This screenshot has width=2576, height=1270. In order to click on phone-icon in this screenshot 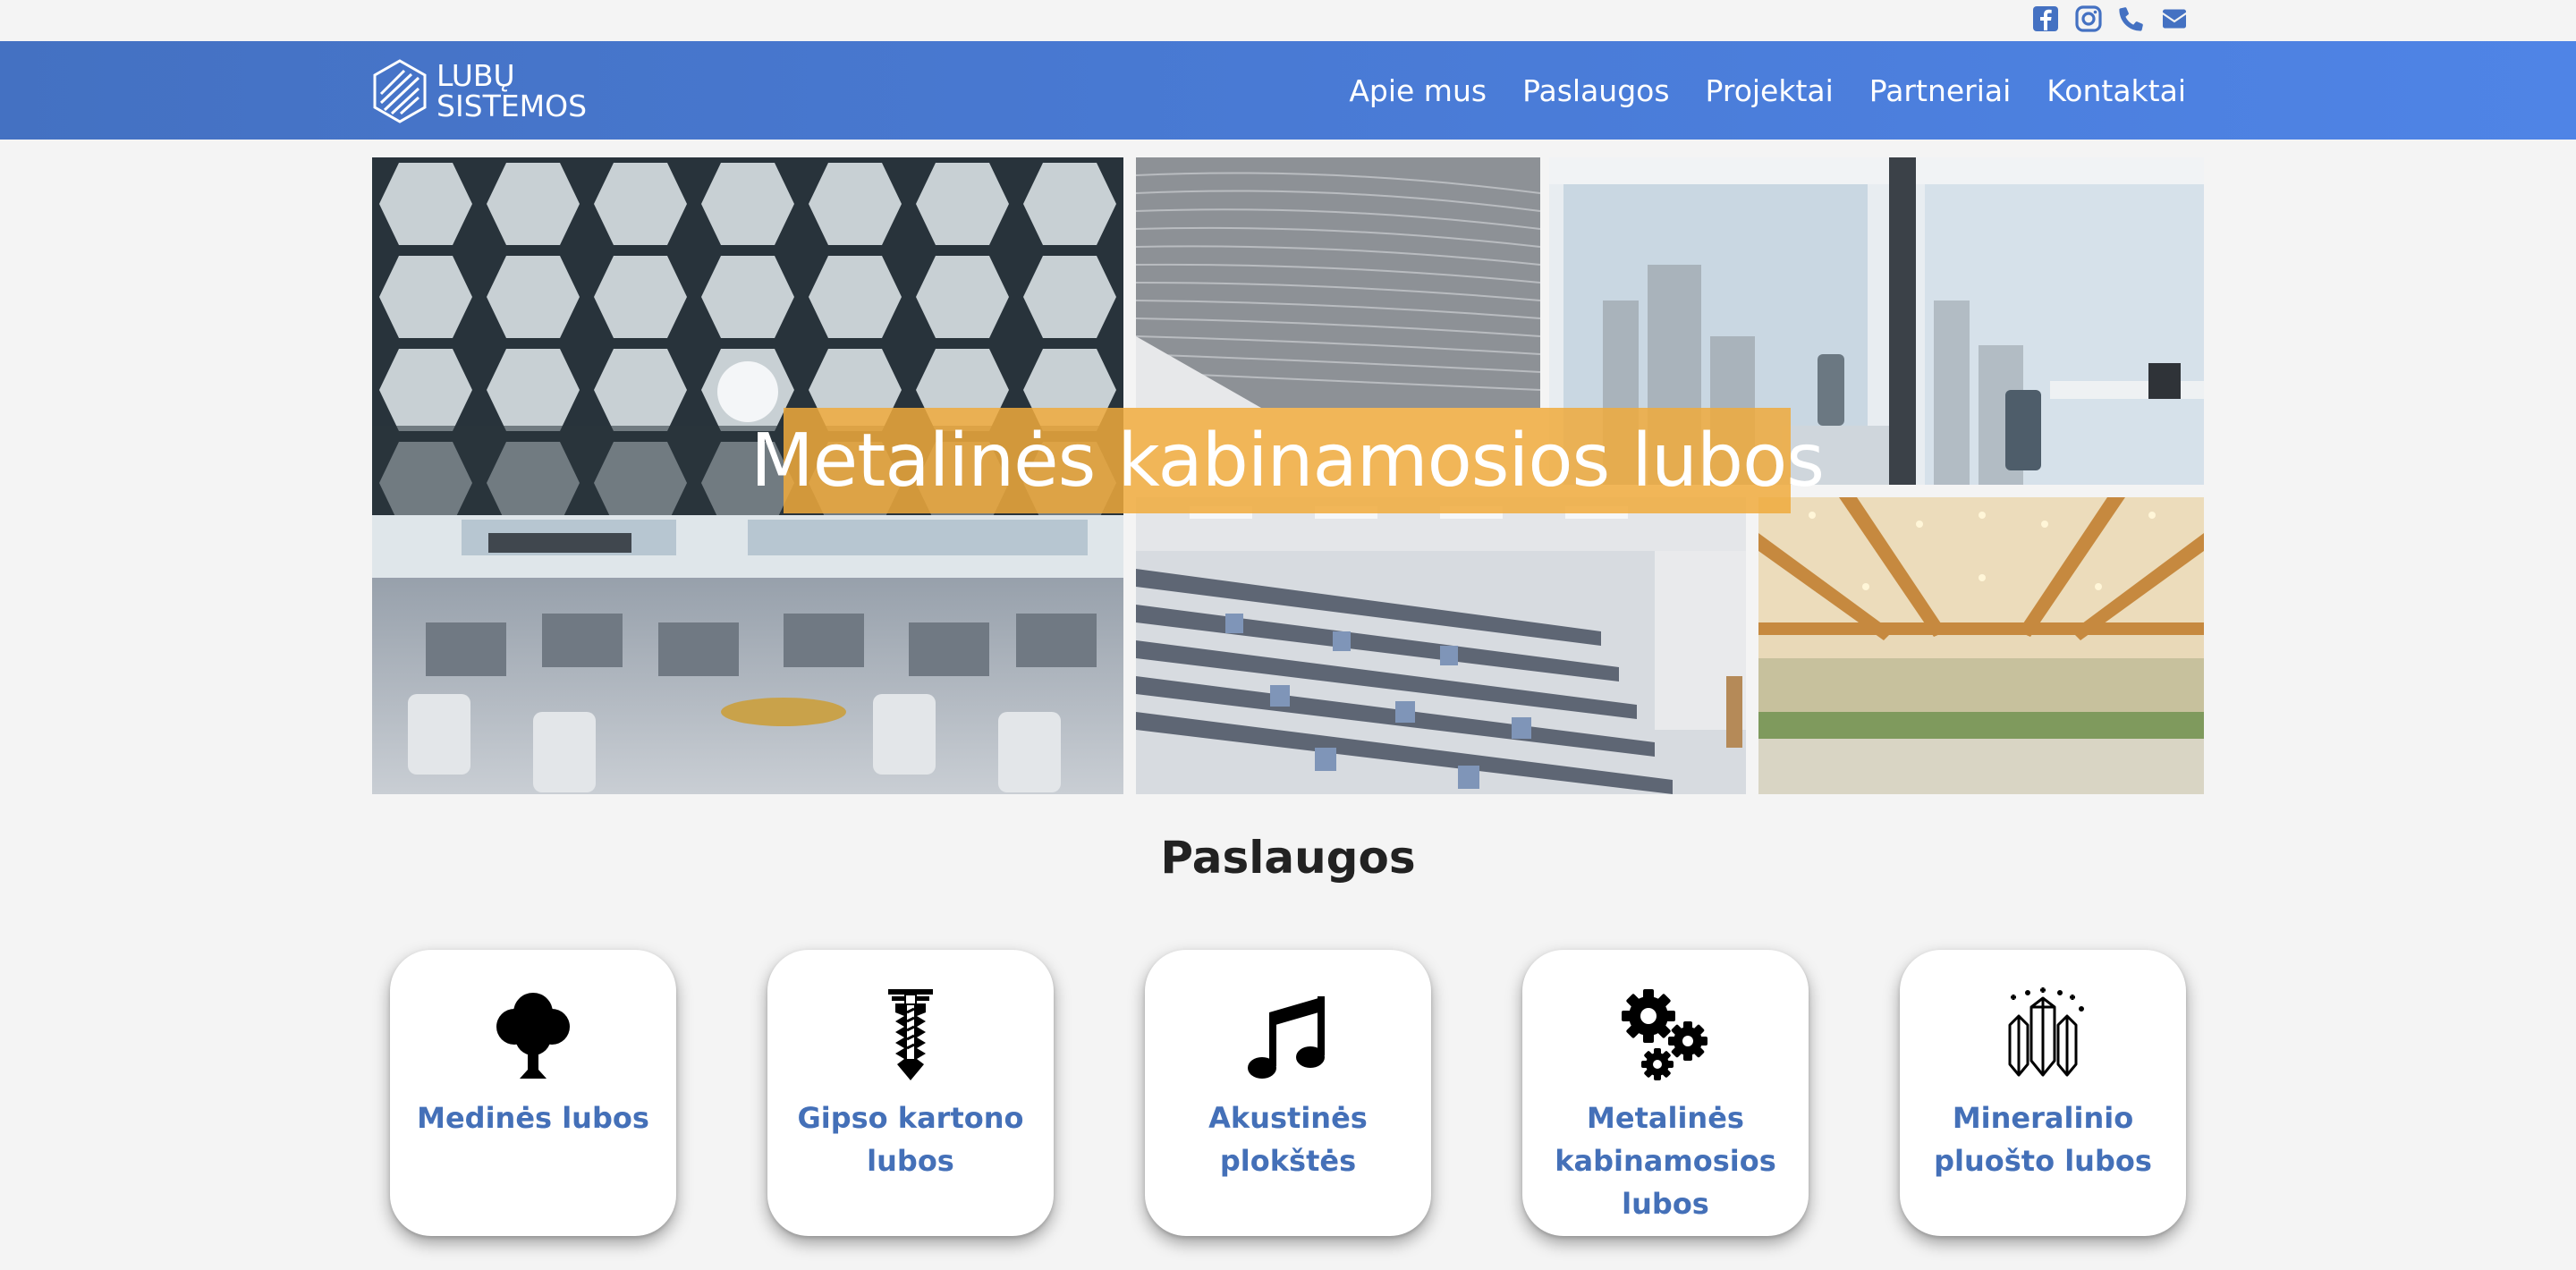, I will do `click(2131, 19)`.